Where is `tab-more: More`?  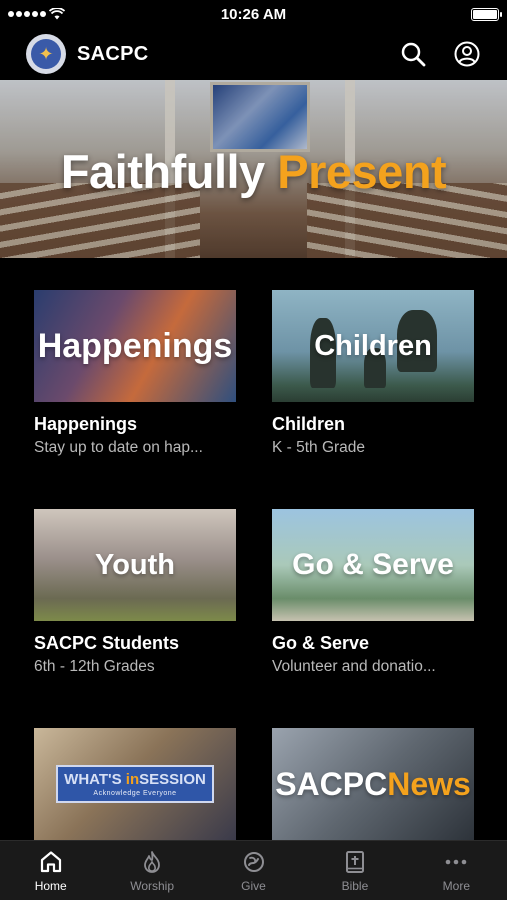
tab-more: More is located at coordinates (456, 870).